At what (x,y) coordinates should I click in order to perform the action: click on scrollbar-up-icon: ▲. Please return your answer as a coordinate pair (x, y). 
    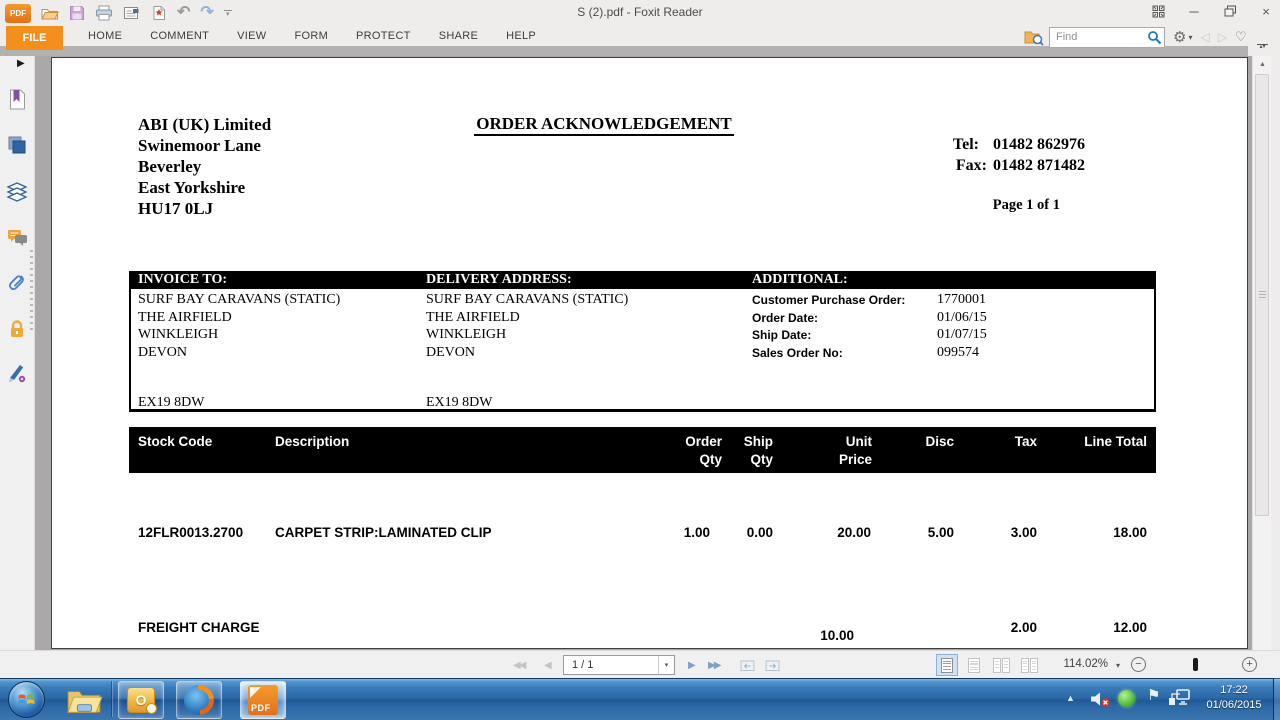
    Looking at the image, I should click on (1262, 64).